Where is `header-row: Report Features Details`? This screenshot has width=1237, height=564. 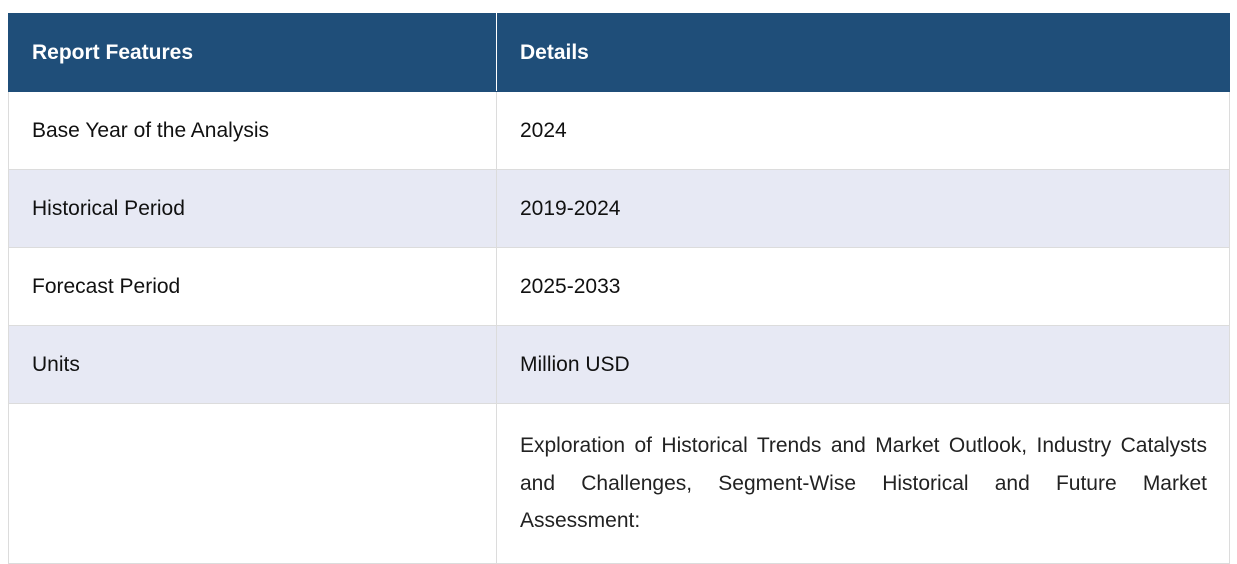
header-row: Report Features Details is located at coordinates (619, 52).